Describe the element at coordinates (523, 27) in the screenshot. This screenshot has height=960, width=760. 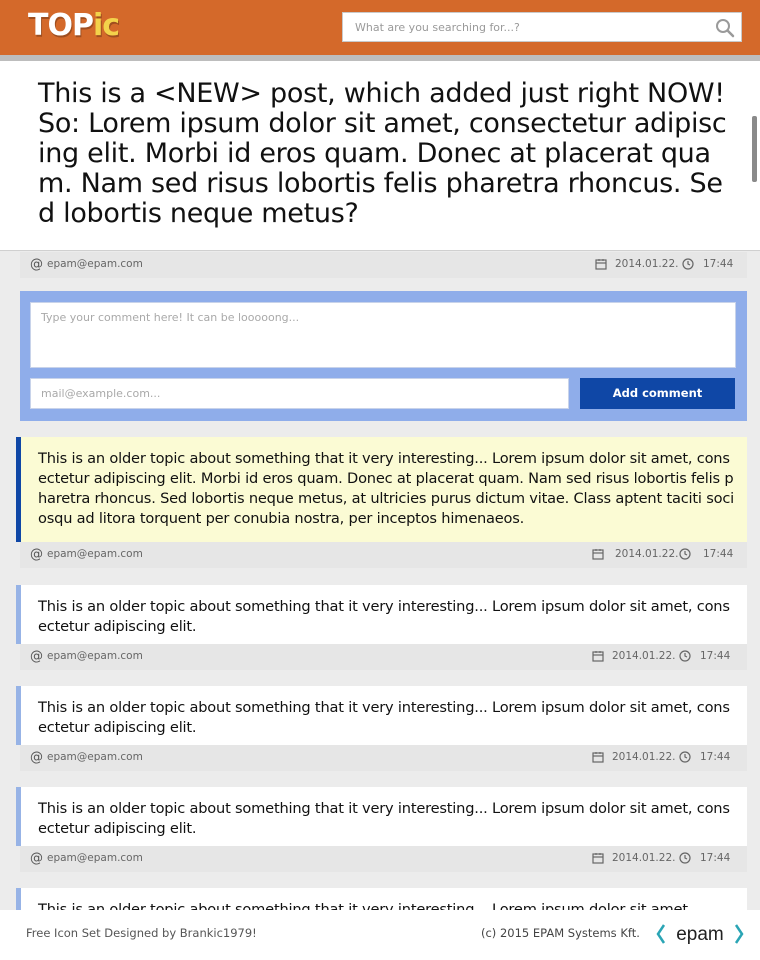
I see `search-input` at that location.